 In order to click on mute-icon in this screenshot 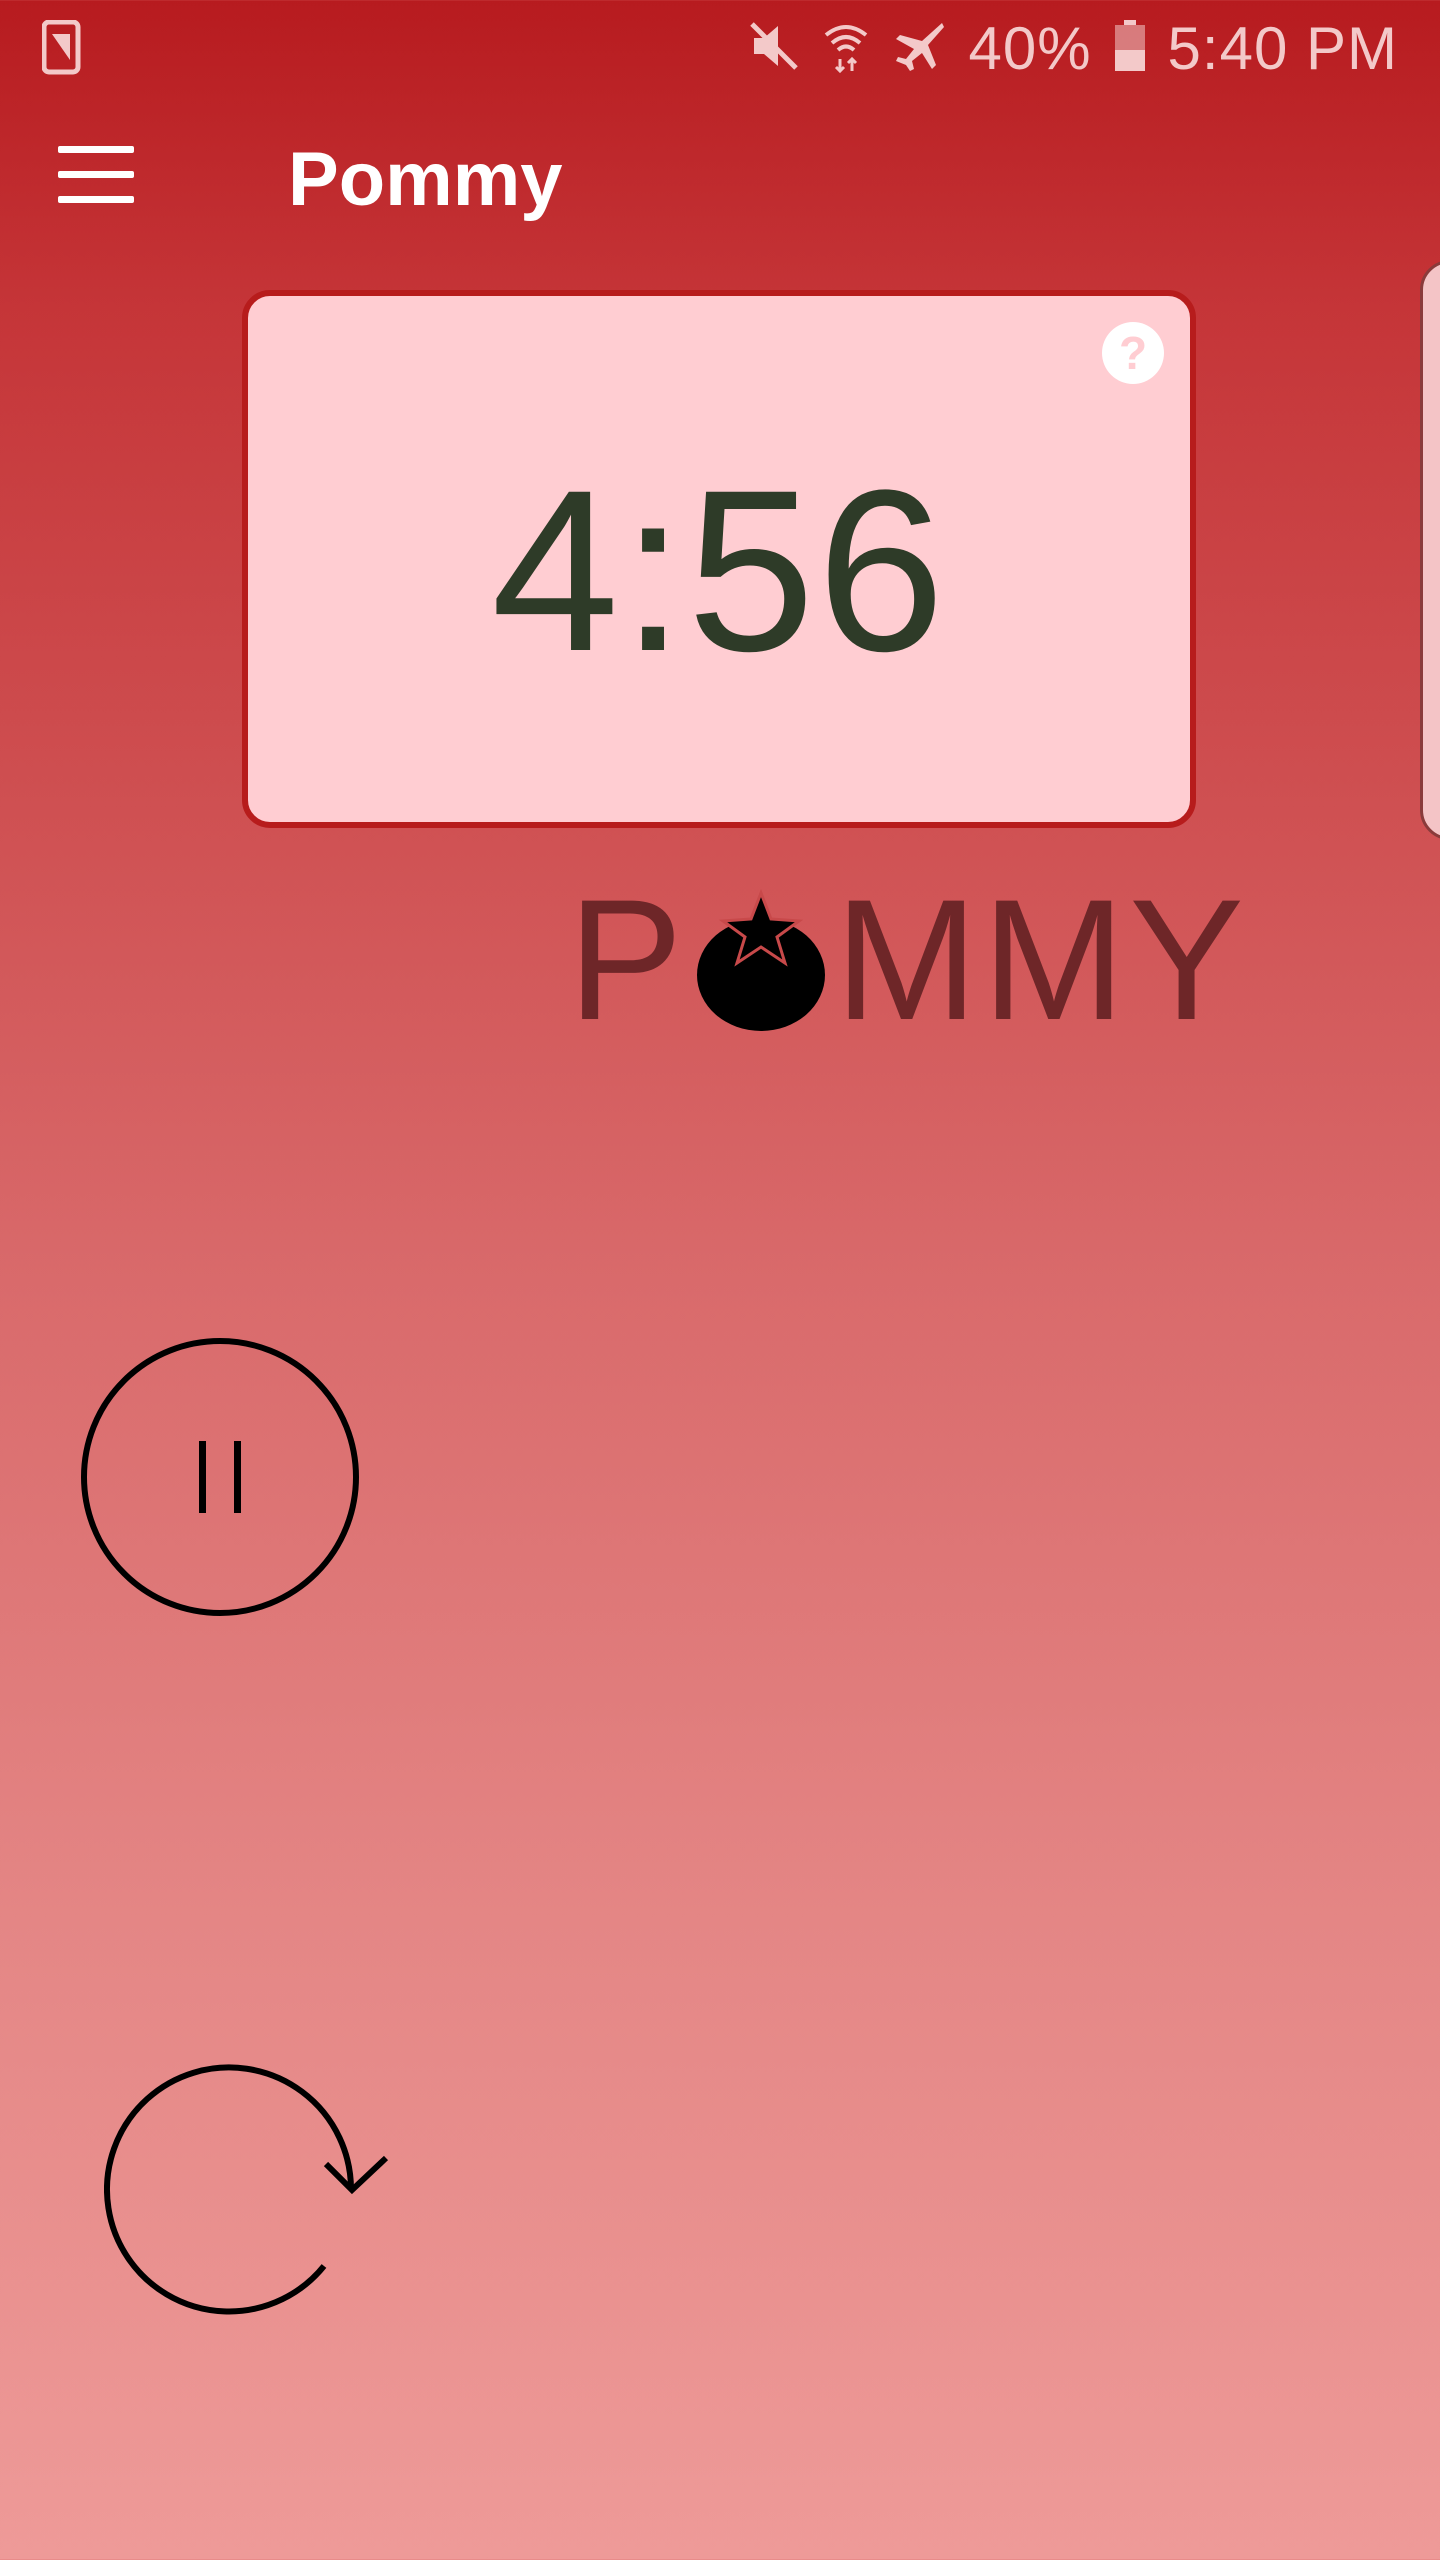, I will do `click(774, 48)`.